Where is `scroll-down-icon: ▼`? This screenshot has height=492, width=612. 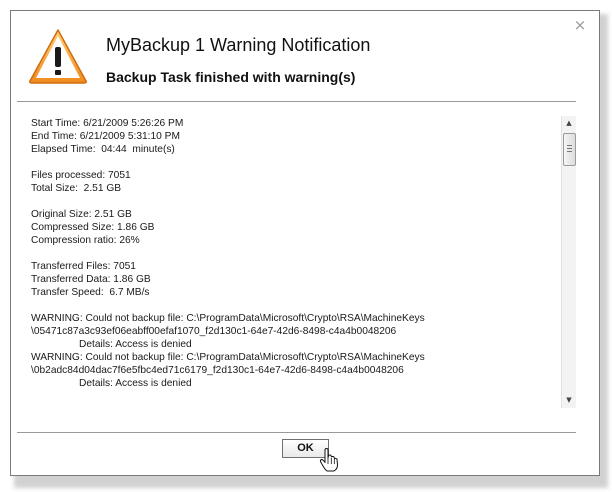 scroll-down-icon: ▼ is located at coordinates (569, 400).